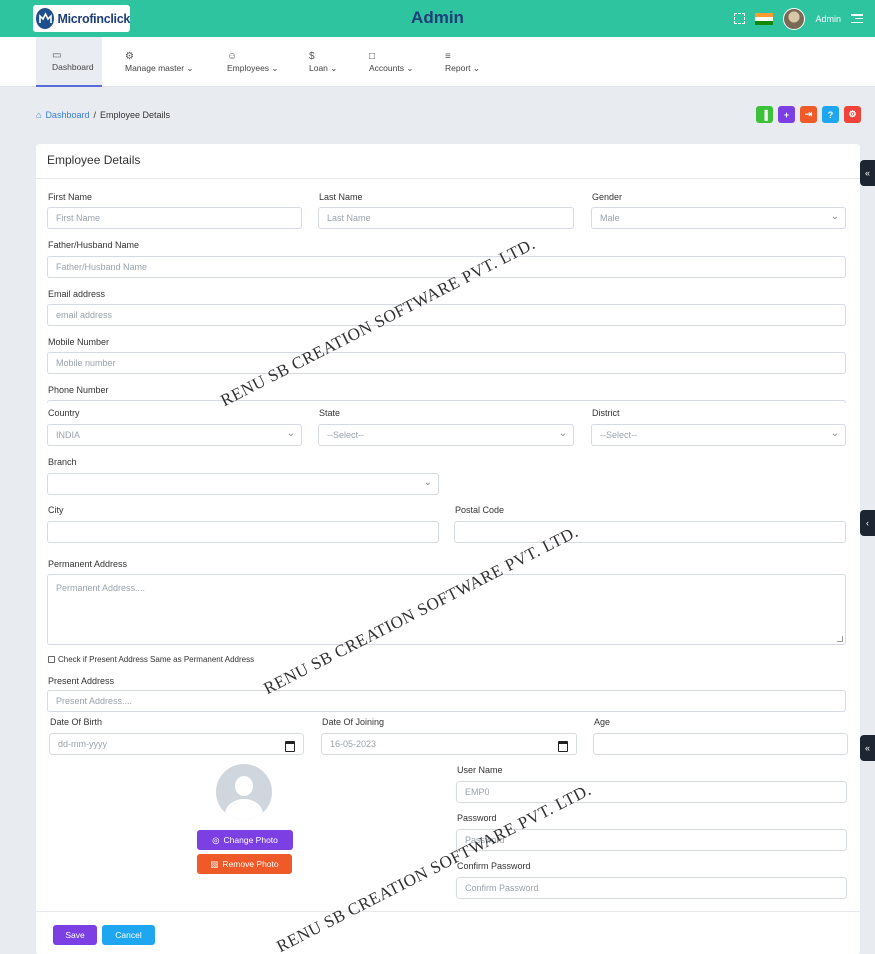 Image resolution: width=875 pixels, height=954 pixels. I want to click on monitor-icon: ▭, so click(57, 55).